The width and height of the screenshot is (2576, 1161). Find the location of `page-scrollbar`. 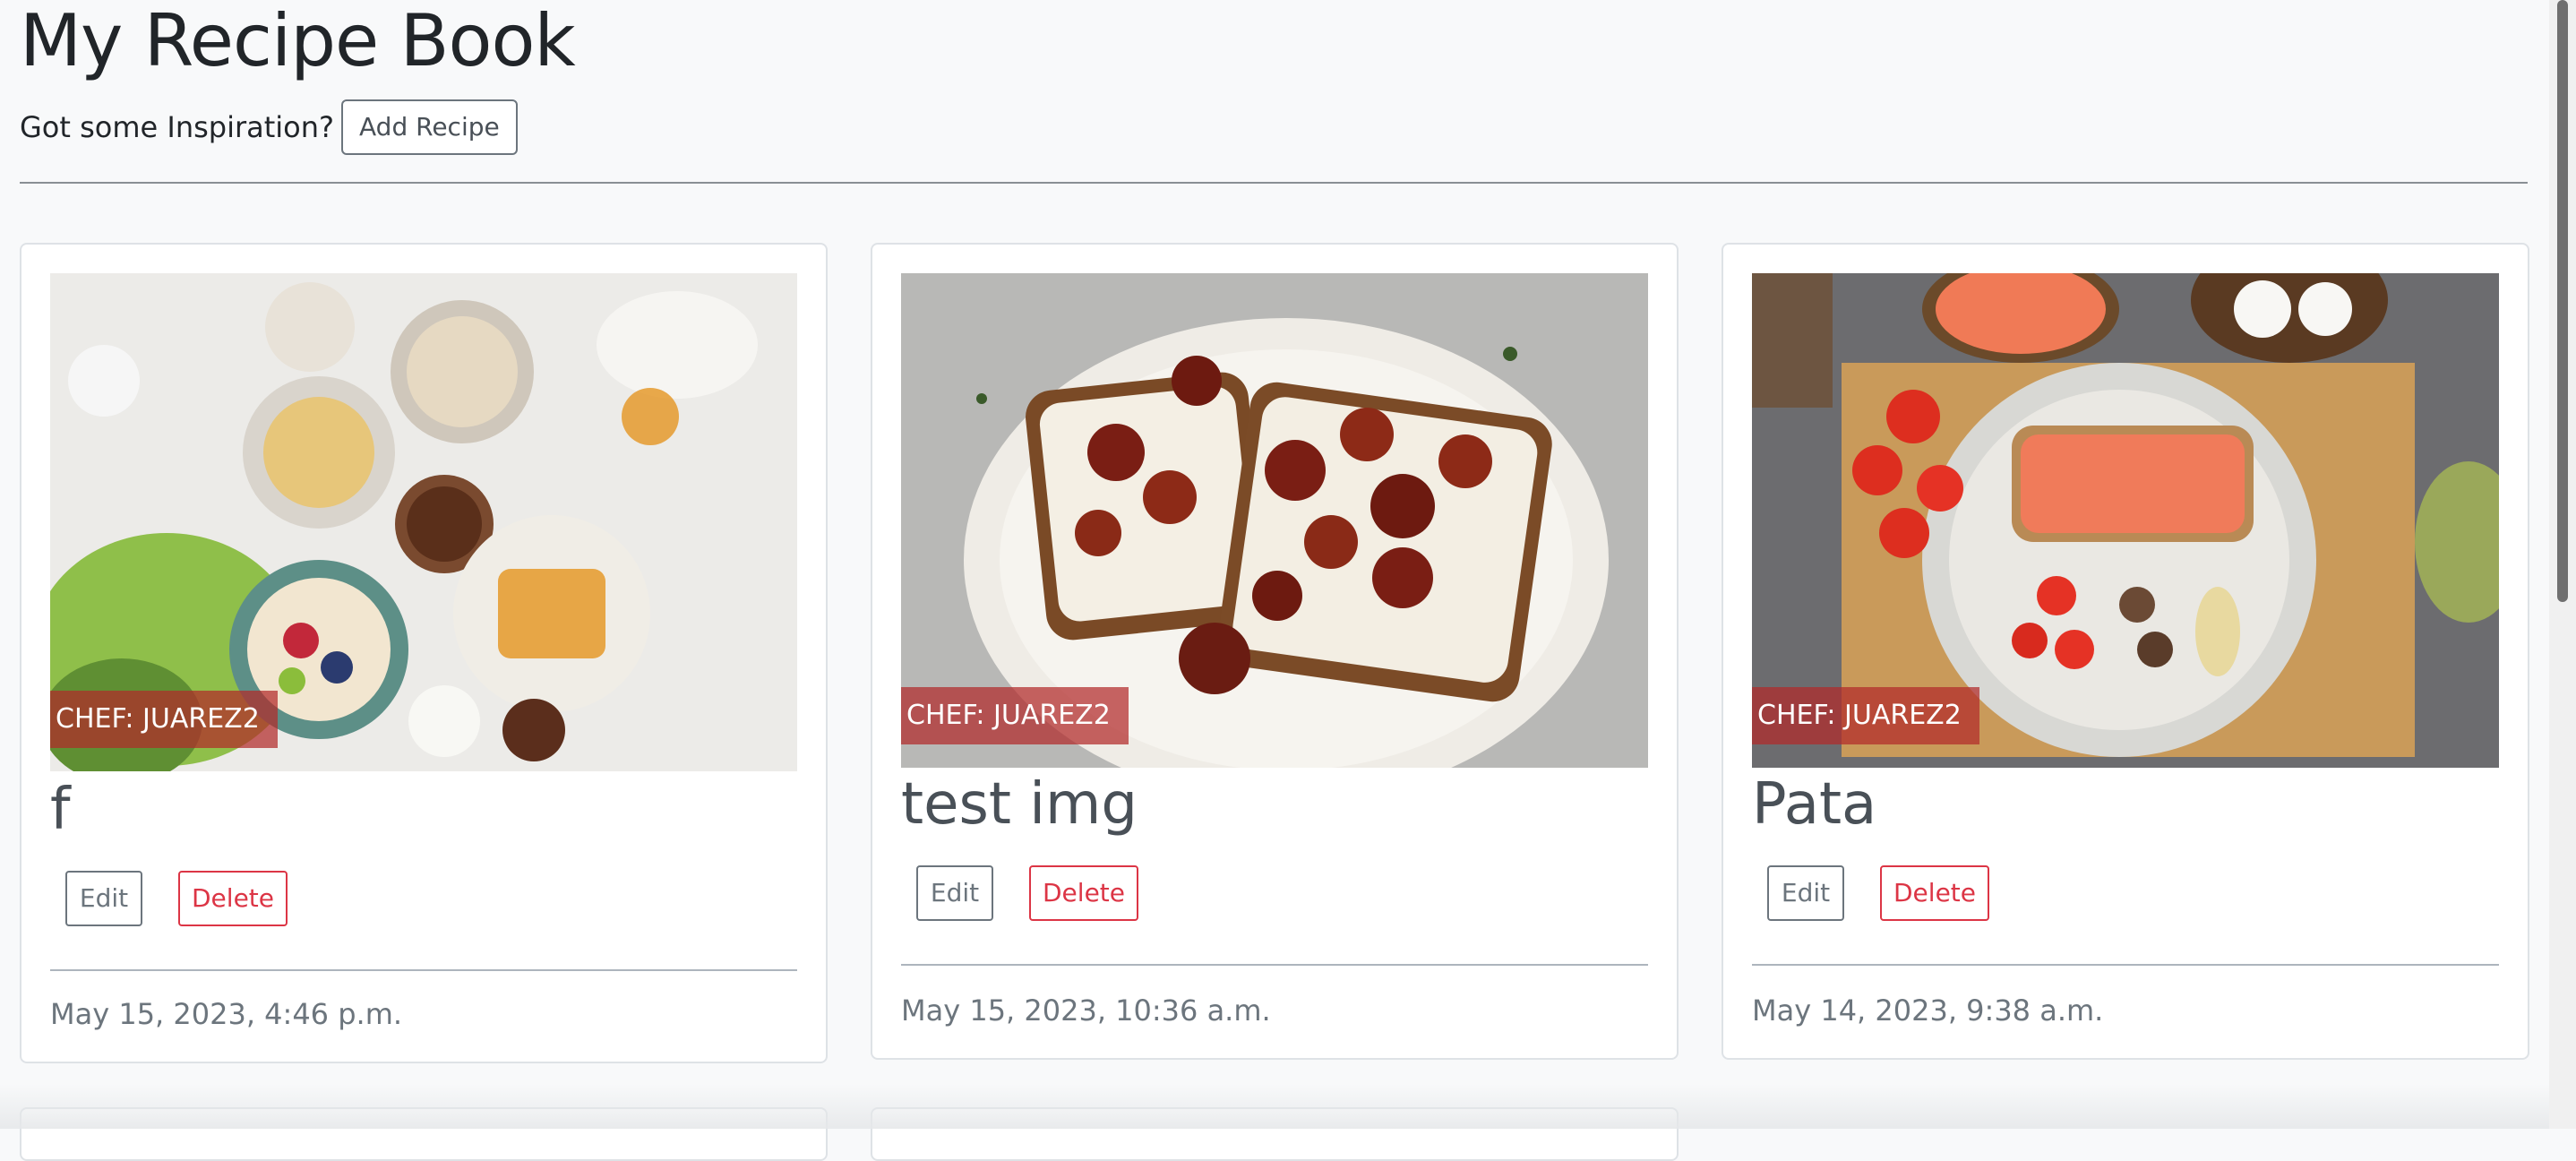

page-scrollbar is located at coordinates (2562, 564).